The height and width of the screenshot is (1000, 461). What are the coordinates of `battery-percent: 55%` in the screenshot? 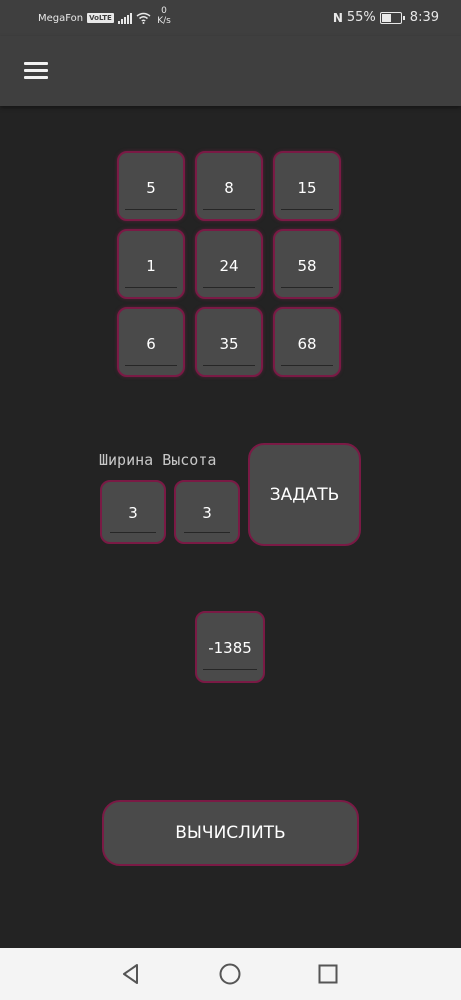 It's located at (361, 17).